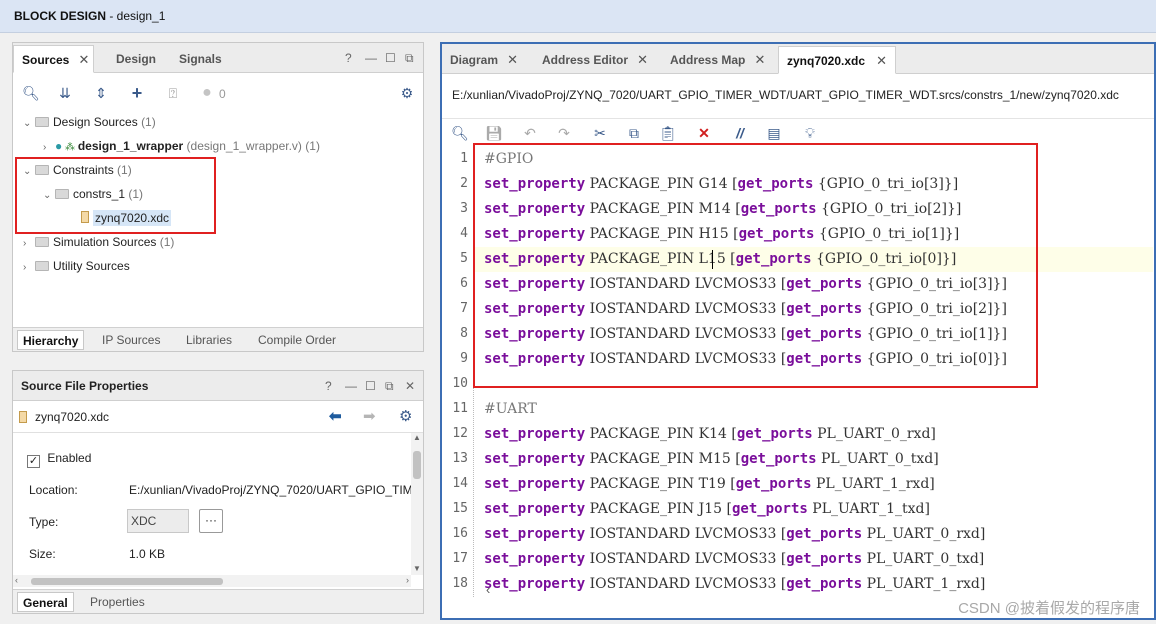 Image resolution: width=1156 pixels, height=624 pixels. Describe the element at coordinates (460, 508) in the screenshot. I see `line-number: 15` at that location.